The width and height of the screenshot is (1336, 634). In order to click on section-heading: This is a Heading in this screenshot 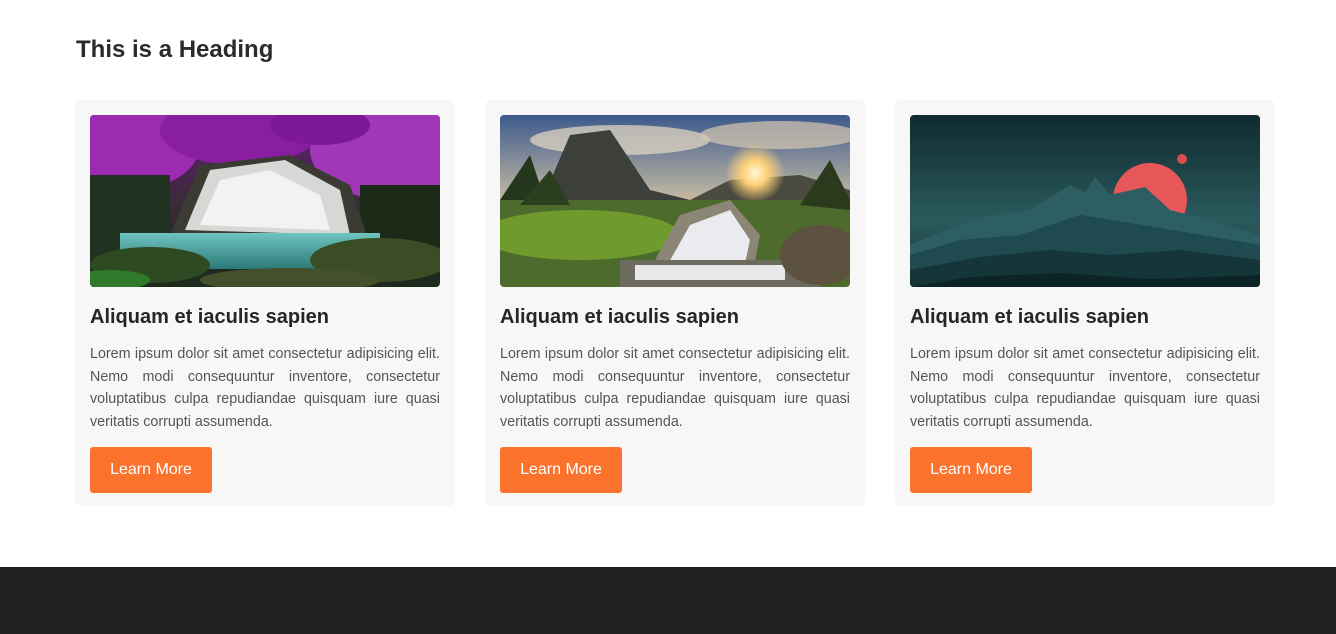, I will do `click(175, 49)`.